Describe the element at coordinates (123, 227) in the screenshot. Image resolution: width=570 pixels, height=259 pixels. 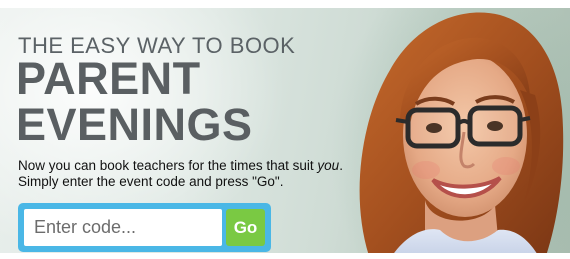
I see `event-code-input` at that location.